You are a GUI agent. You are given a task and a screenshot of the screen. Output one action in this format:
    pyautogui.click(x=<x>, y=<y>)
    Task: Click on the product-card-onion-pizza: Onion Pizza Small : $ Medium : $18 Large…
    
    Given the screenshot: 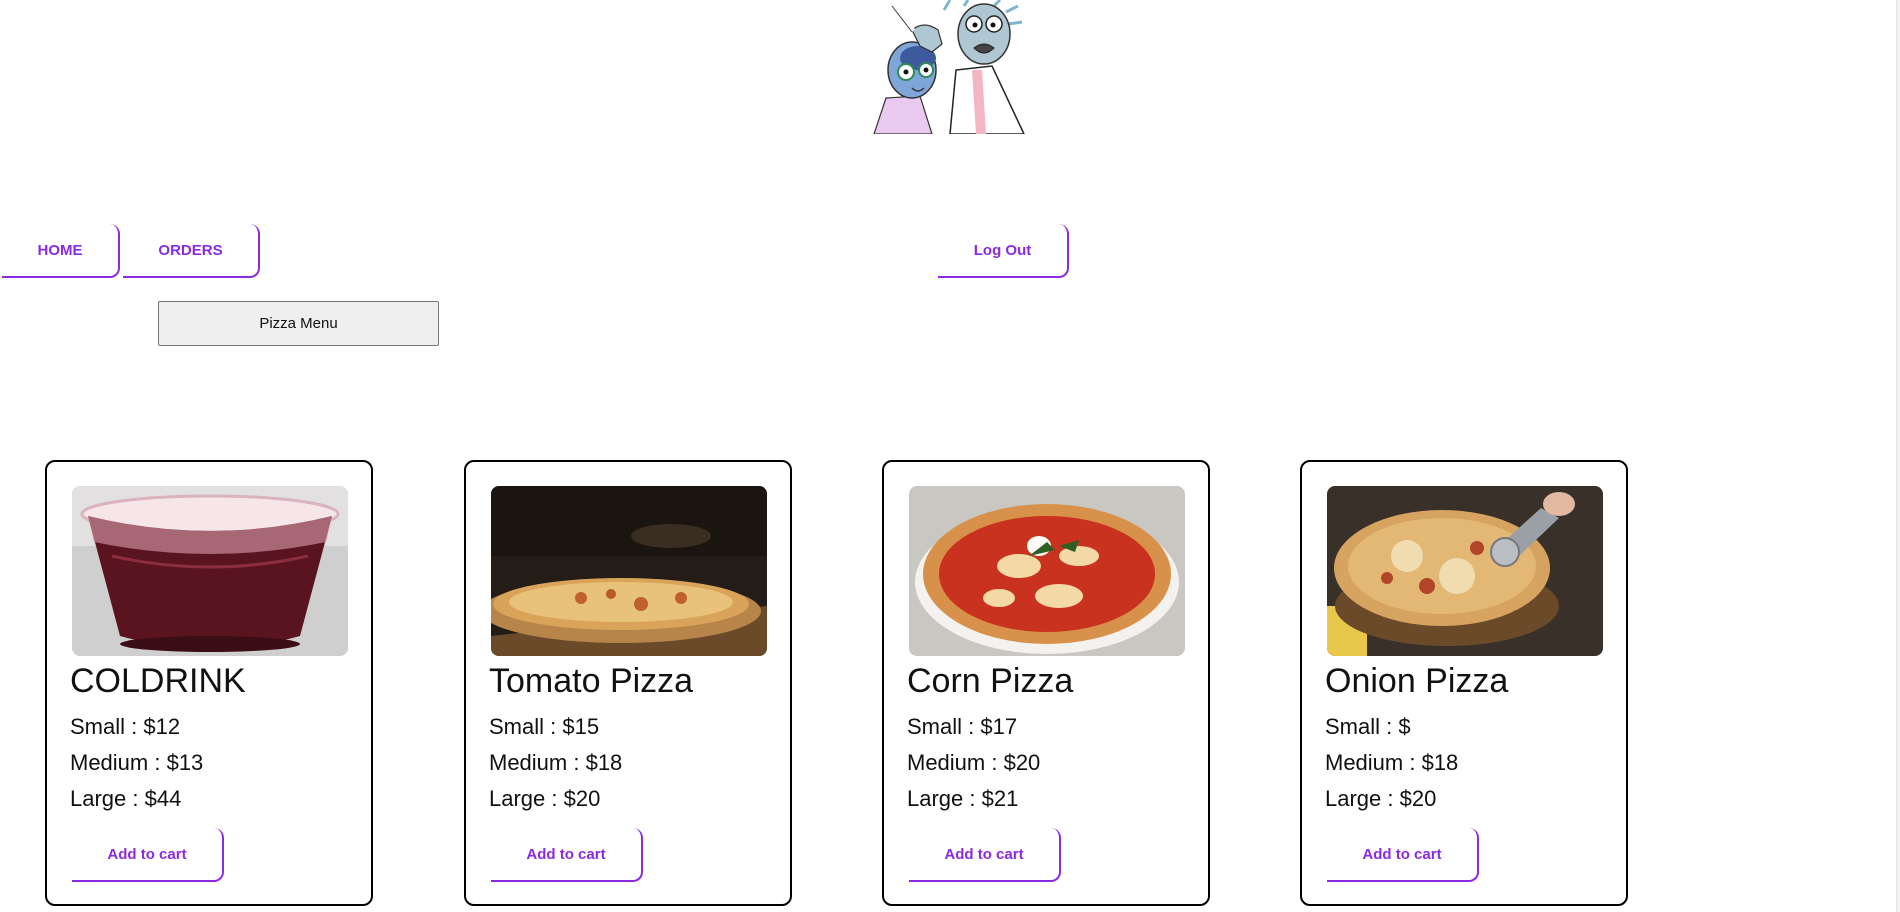 What is the action you would take?
    pyautogui.click(x=1464, y=683)
    